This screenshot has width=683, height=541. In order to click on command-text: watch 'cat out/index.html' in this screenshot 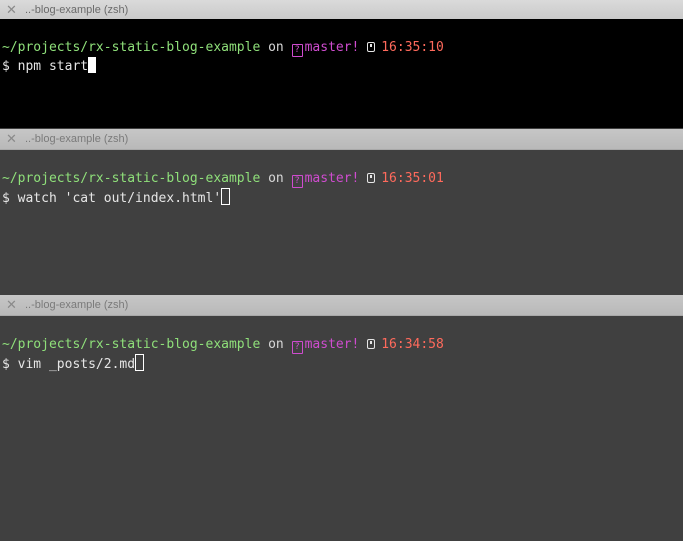, I will do `click(119, 198)`.